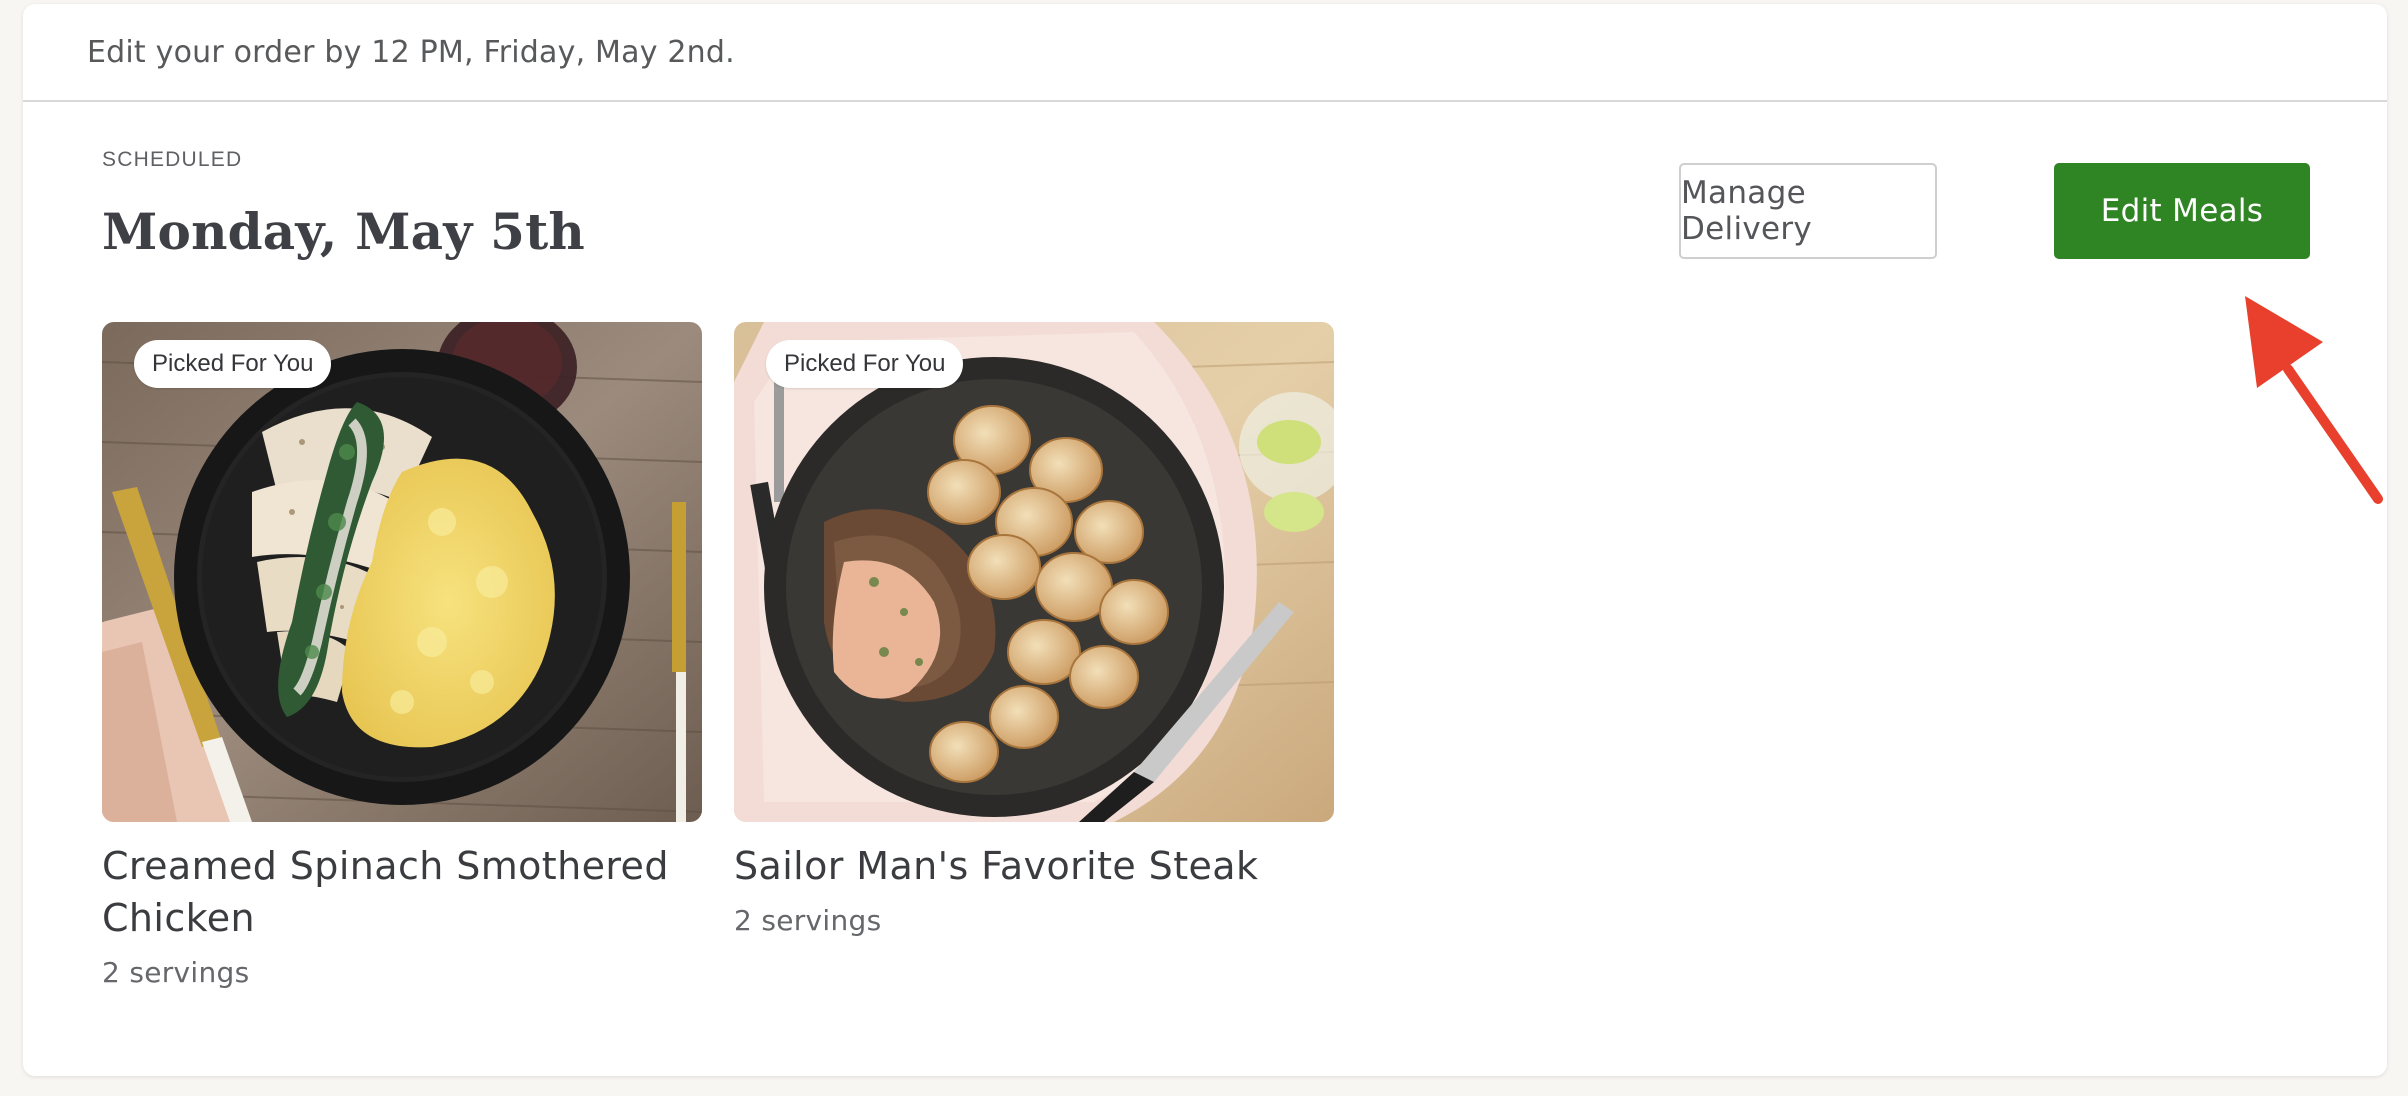 Image resolution: width=2408 pixels, height=1096 pixels. I want to click on chicken-dish-illustration, so click(402, 572).